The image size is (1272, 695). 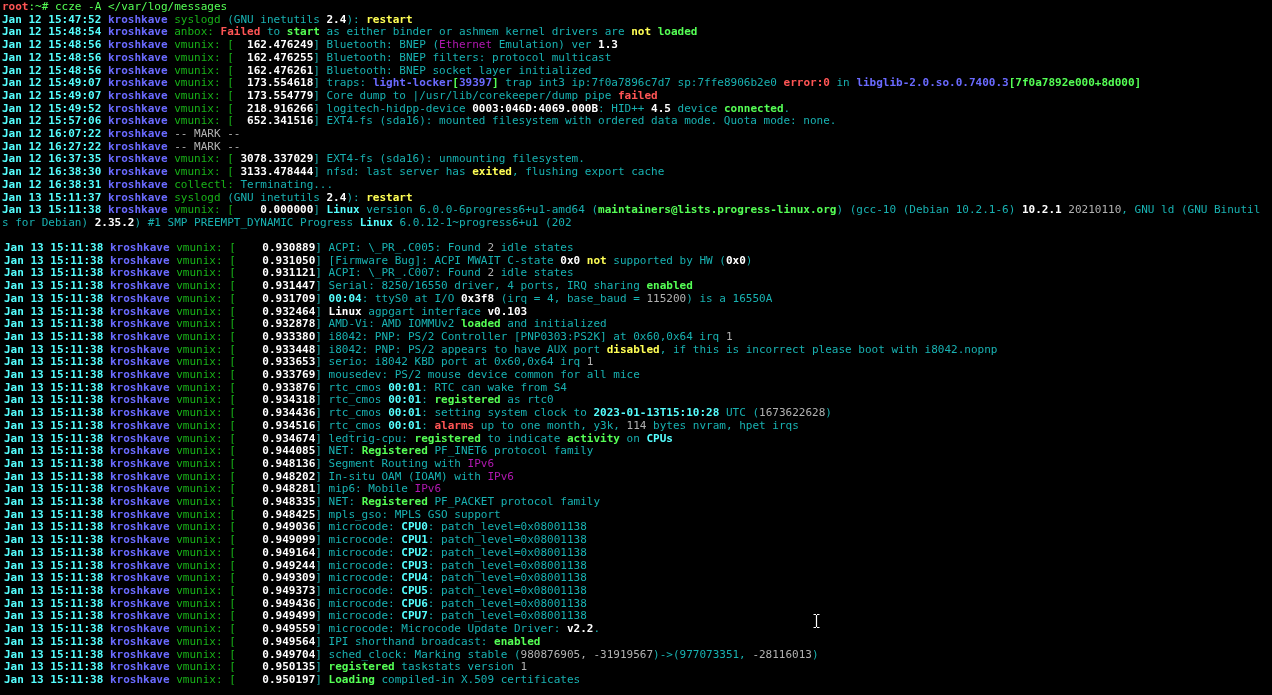 What do you see at coordinates (338, 438) in the screenshot?
I see `log-line: Jan 13 15:11:38 kroshkave vmunix: [ 0.934674] ledtrig-cpu: registered to indicate activity on CPUs` at bounding box center [338, 438].